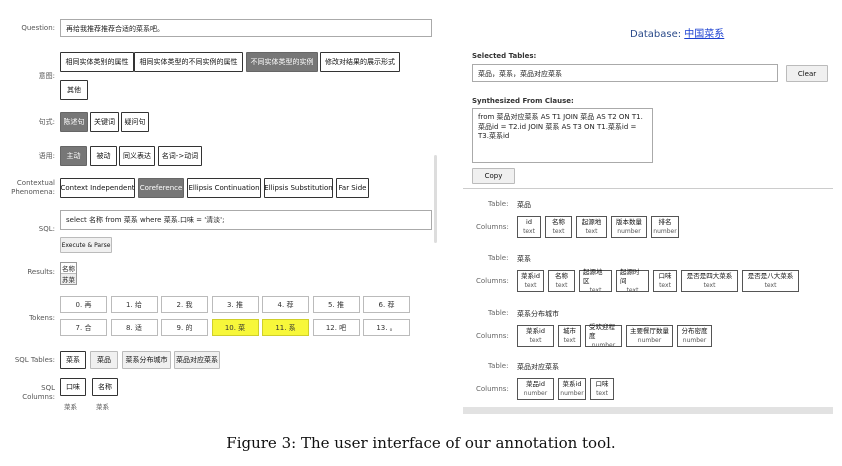 The height and width of the screenshot is (466, 842). I want to click on schema-column-name: 城市, so click(569, 331).